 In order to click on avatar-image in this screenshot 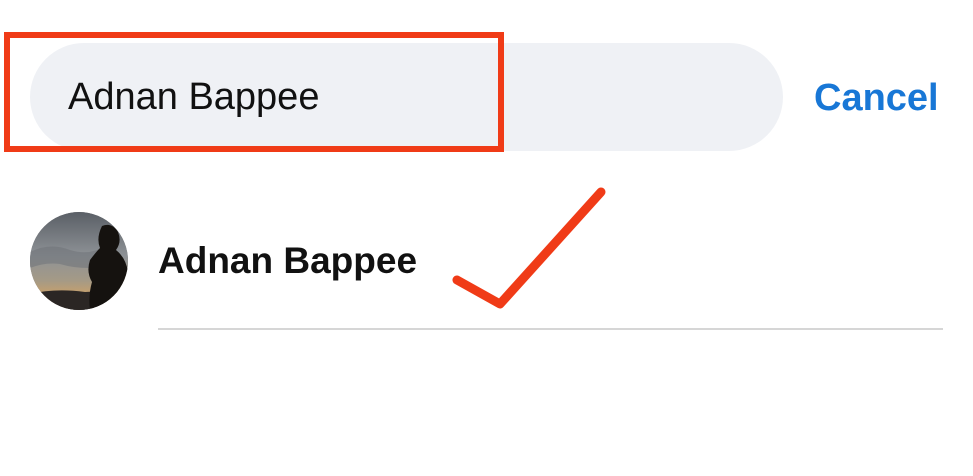, I will do `click(79, 261)`.